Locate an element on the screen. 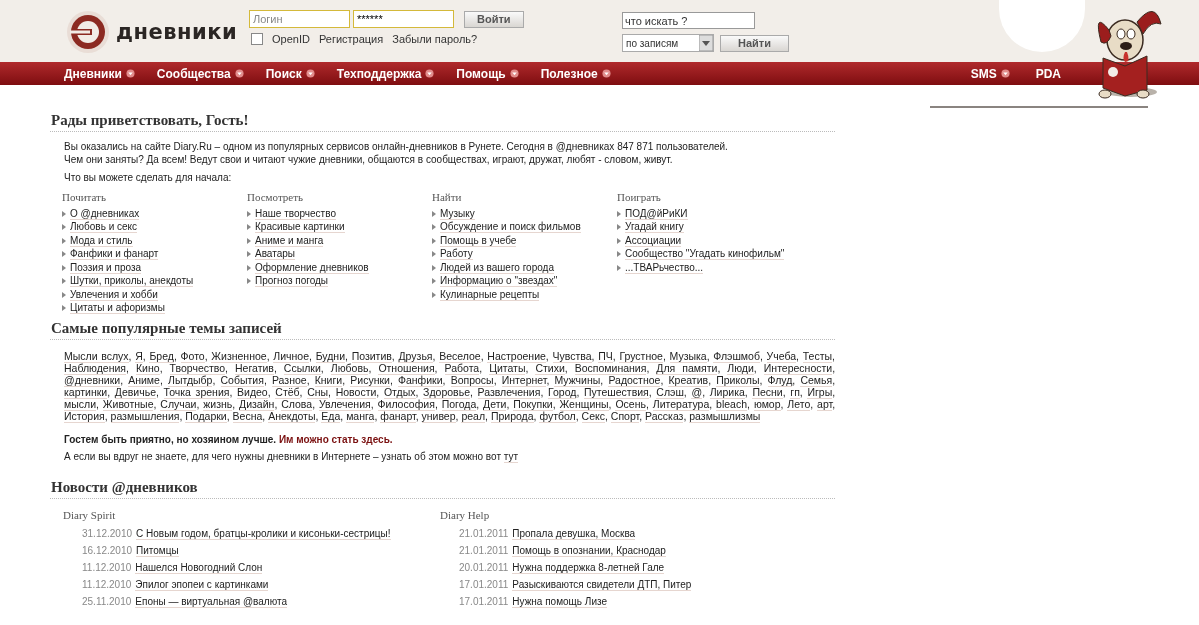 The height and width of the screenshot is (625, 1199). nav-menu-item: PDA is located at coordinates (1048, 73).